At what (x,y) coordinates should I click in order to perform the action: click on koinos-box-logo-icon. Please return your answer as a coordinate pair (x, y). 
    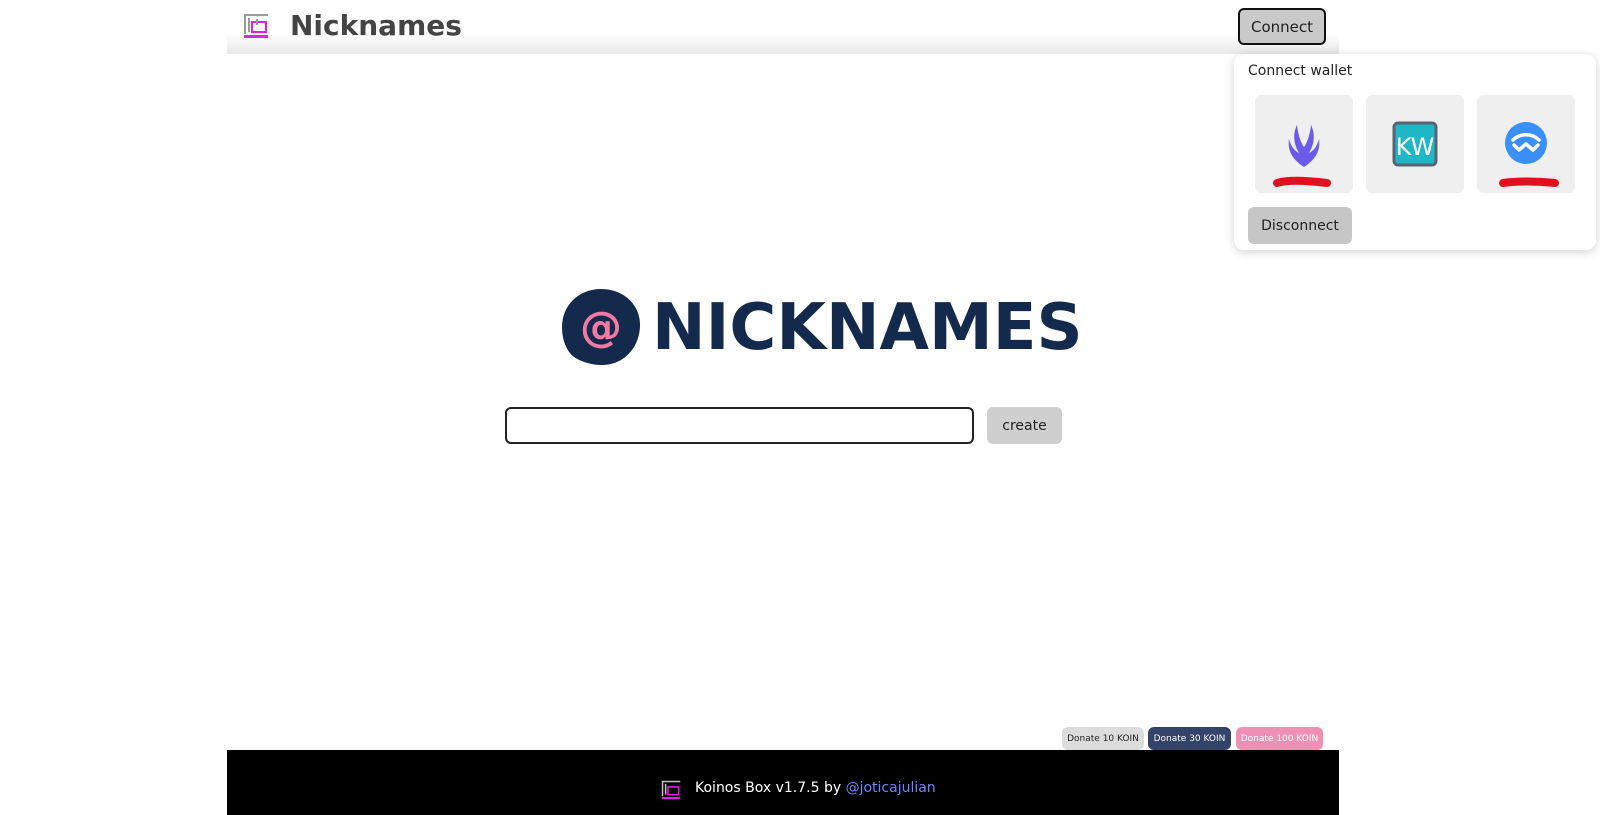
    Looking at the image, I should click on (256, 26).